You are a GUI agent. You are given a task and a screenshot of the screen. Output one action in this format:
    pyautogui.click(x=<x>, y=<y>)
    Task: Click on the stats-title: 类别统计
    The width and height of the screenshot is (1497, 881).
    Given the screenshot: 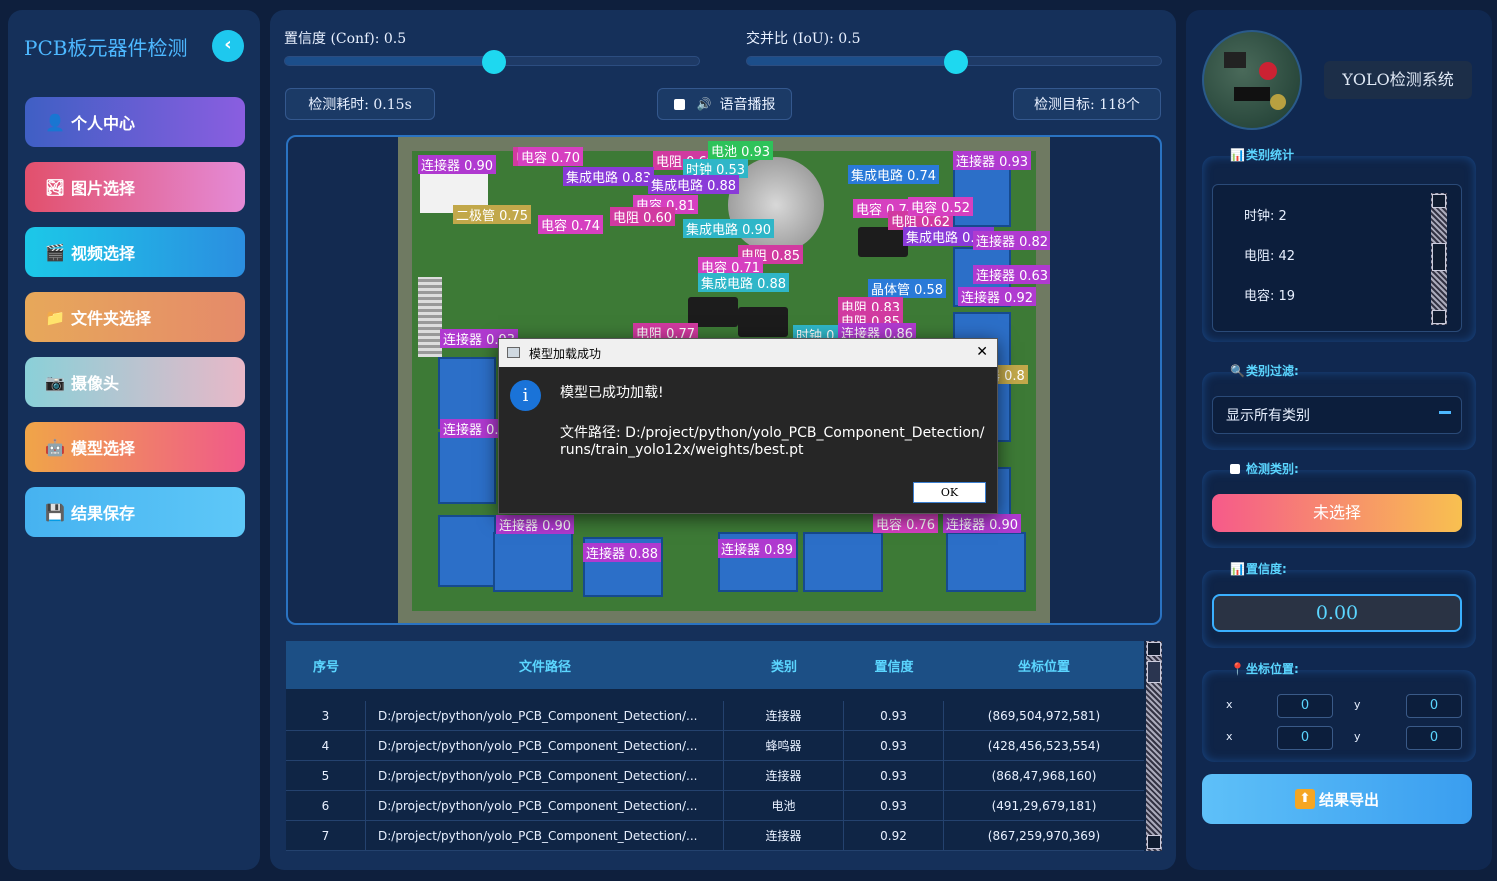 What is the action you would take?
    pyautogui.click(x=1270, y=155)
    